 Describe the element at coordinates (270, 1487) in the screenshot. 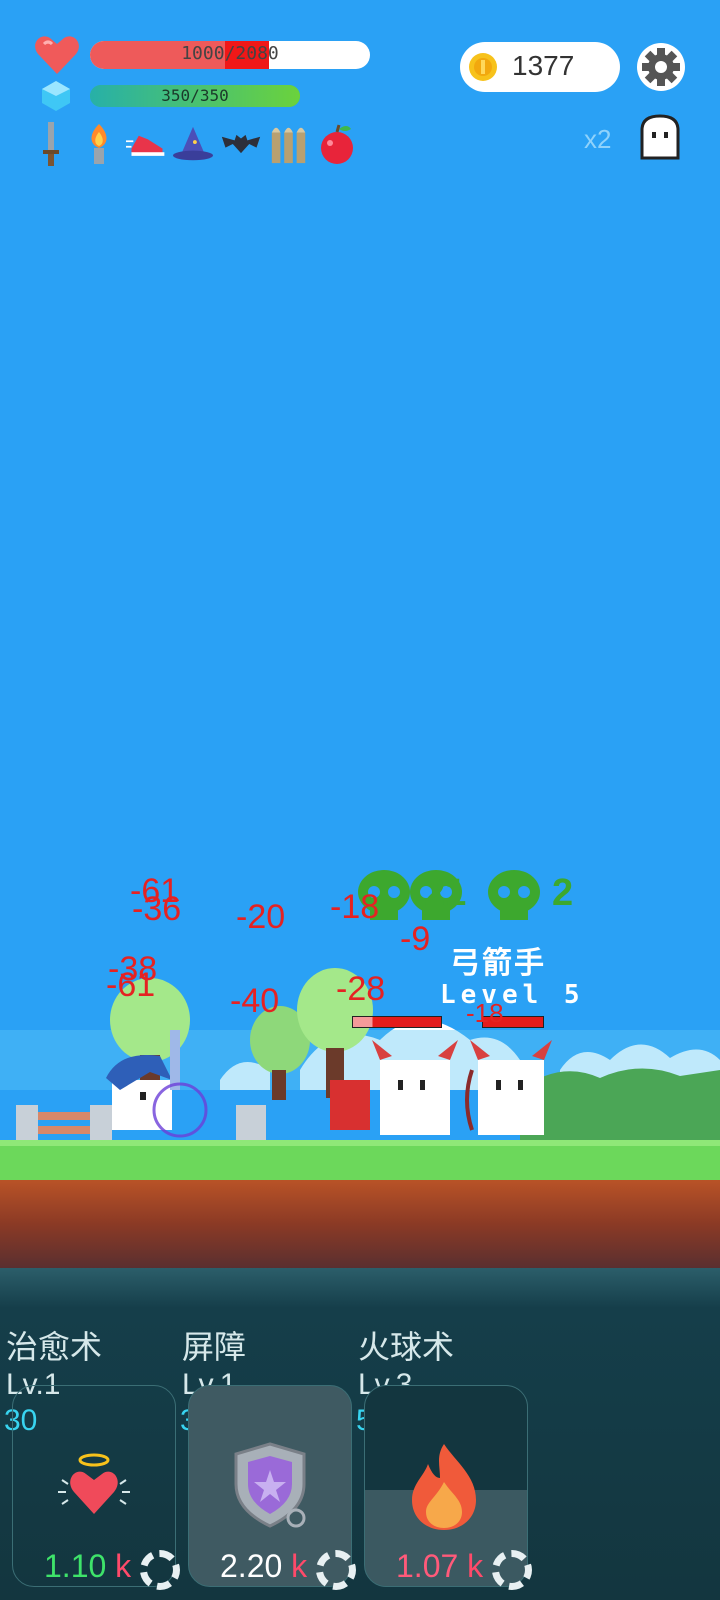

I see `shield-icon` at that location.